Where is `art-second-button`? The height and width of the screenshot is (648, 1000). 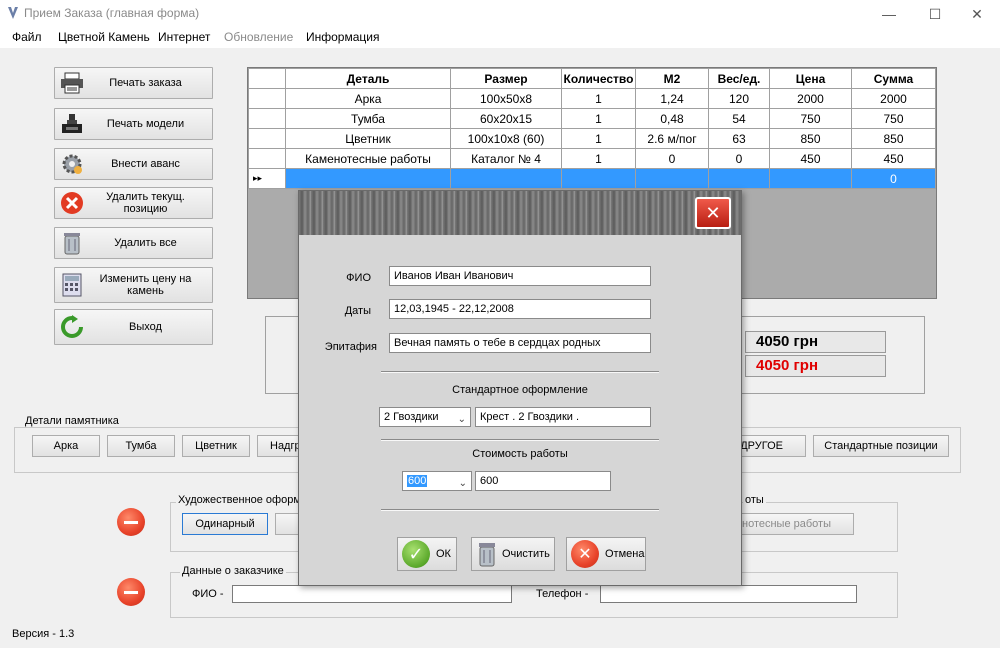 art-second-button is located at coordinates (287, 524).